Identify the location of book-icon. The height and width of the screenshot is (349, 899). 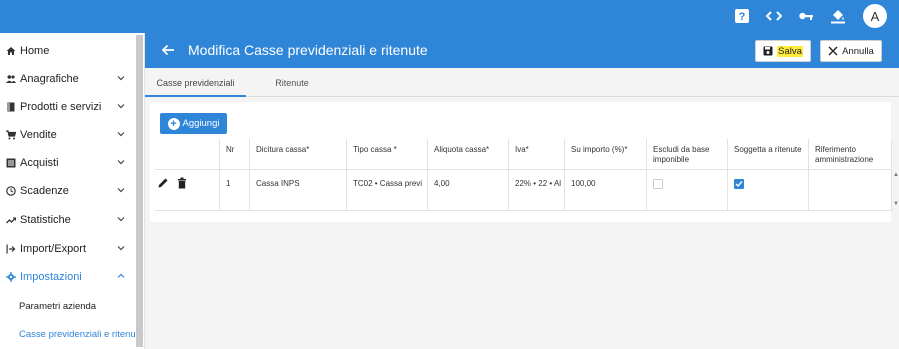
(11, 107).